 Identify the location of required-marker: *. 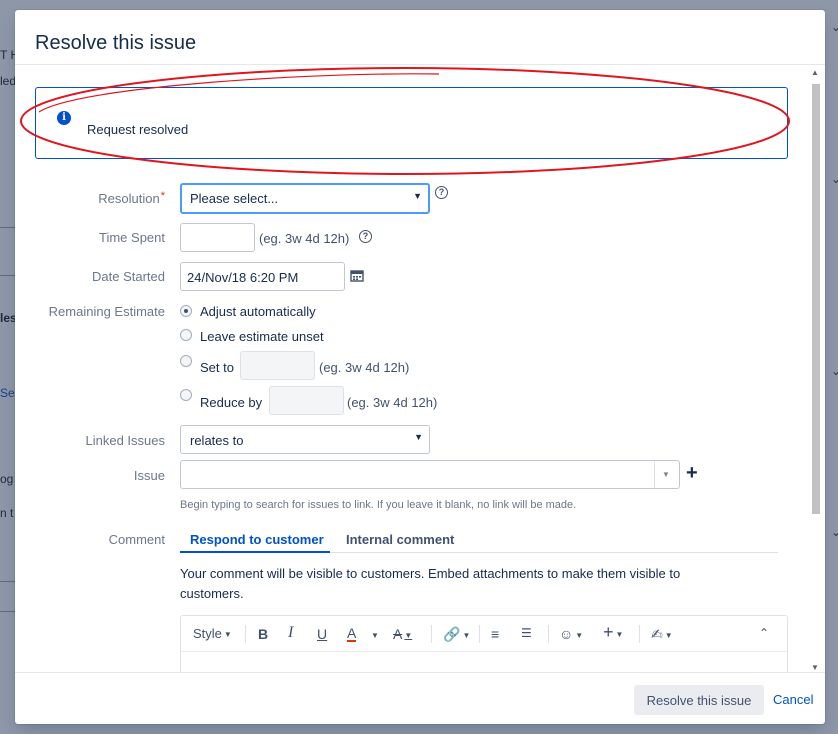
(162, 196).